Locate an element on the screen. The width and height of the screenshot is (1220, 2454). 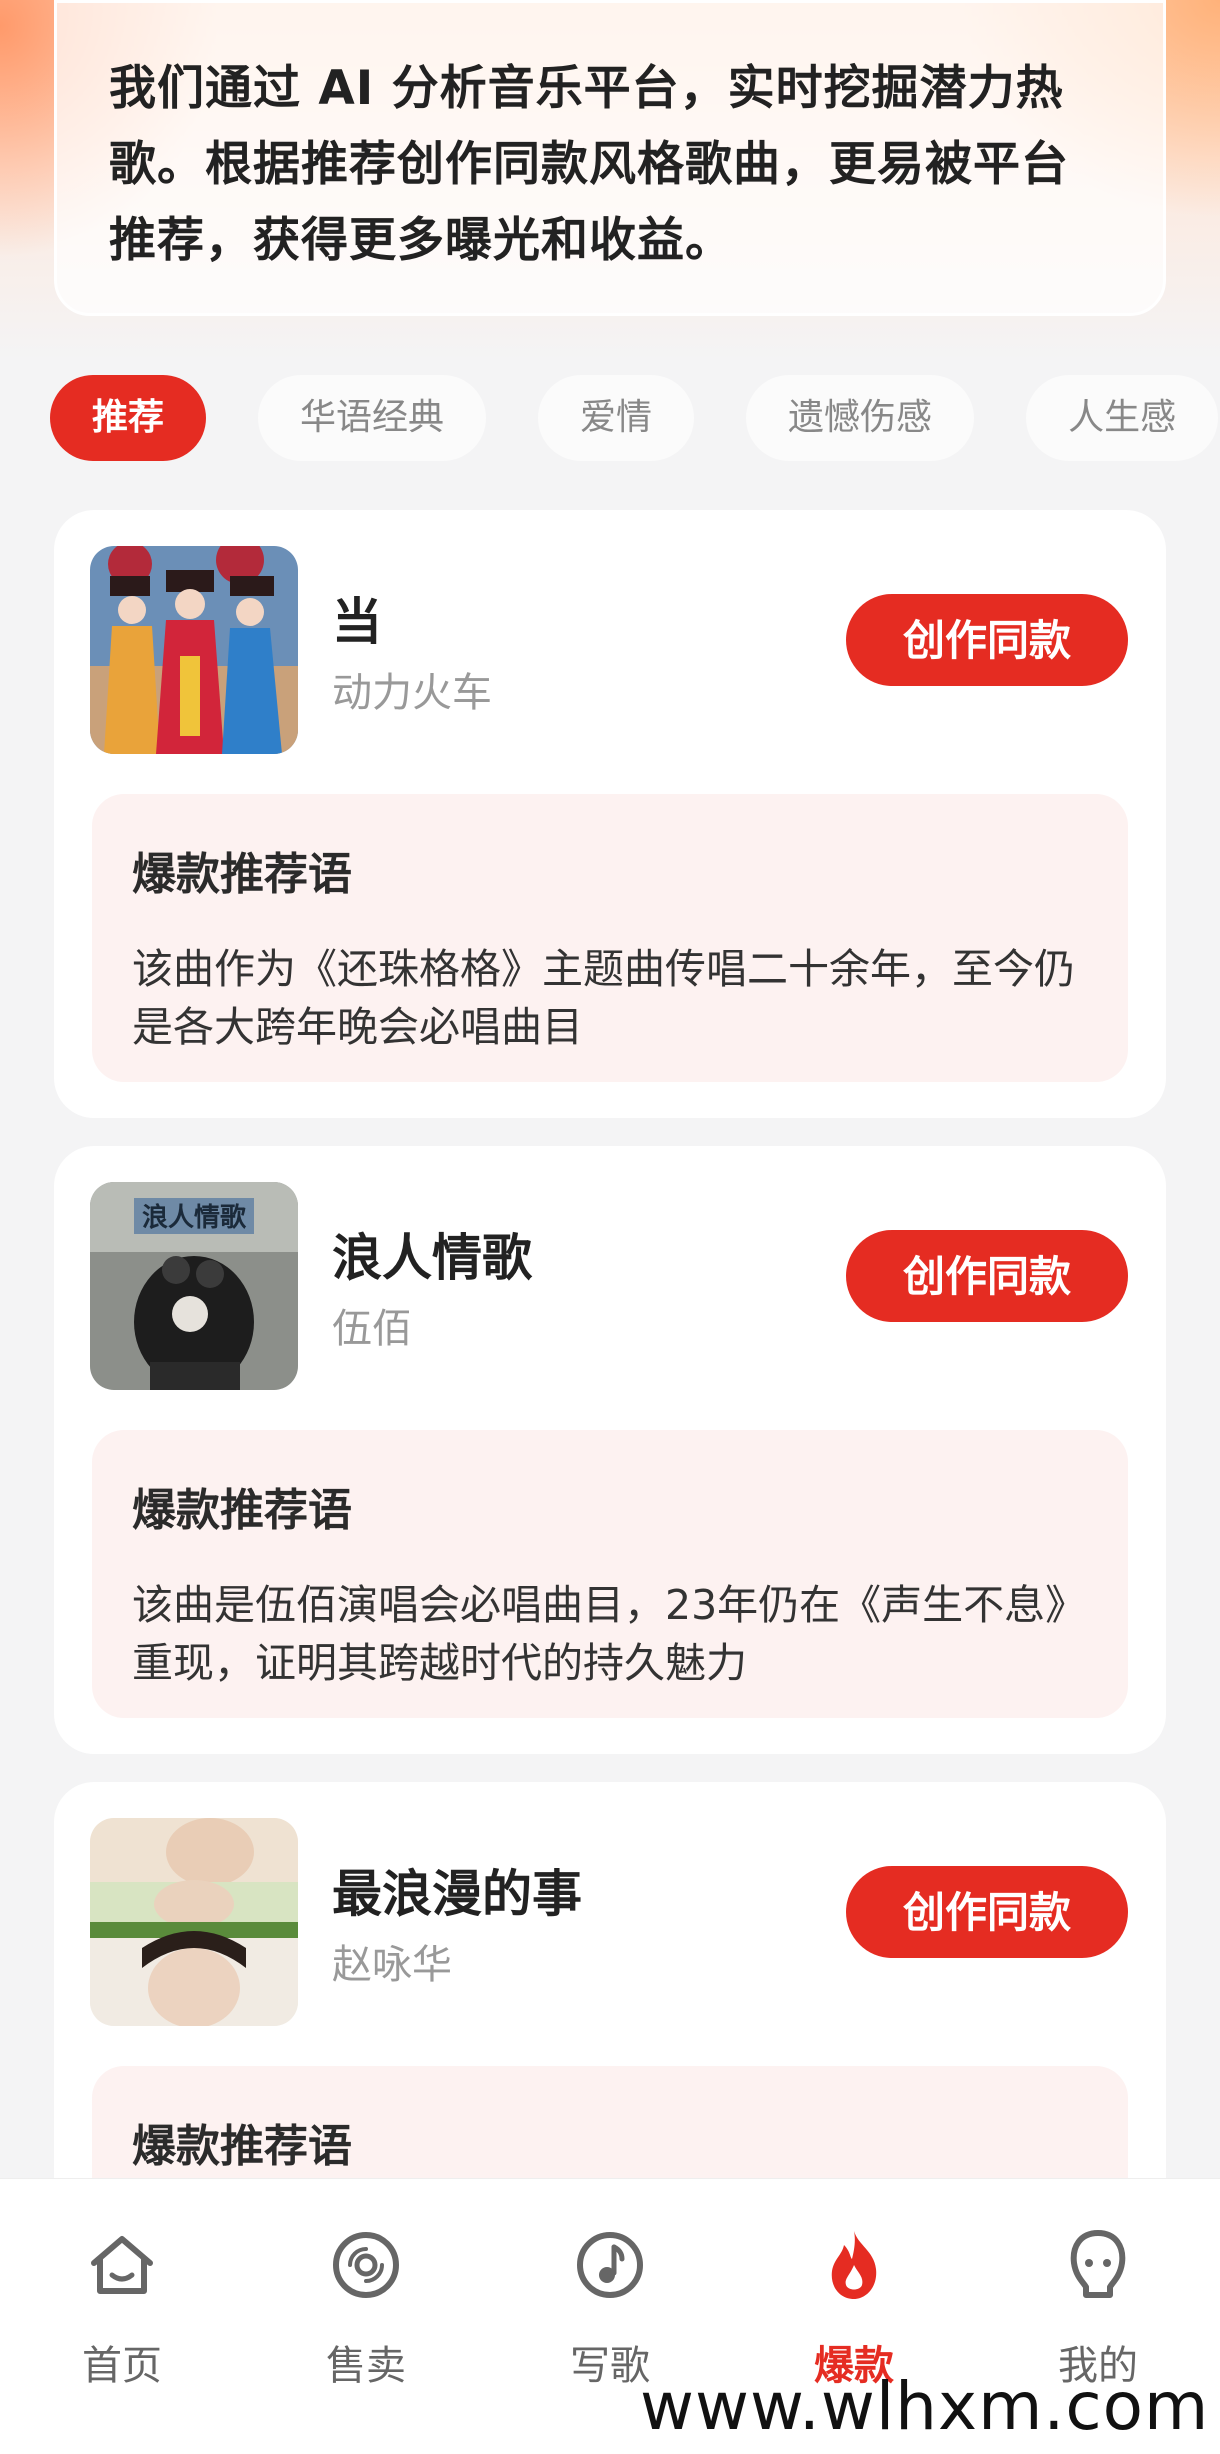
song-artist: 动力火车 is located at coordinates (412, 693).